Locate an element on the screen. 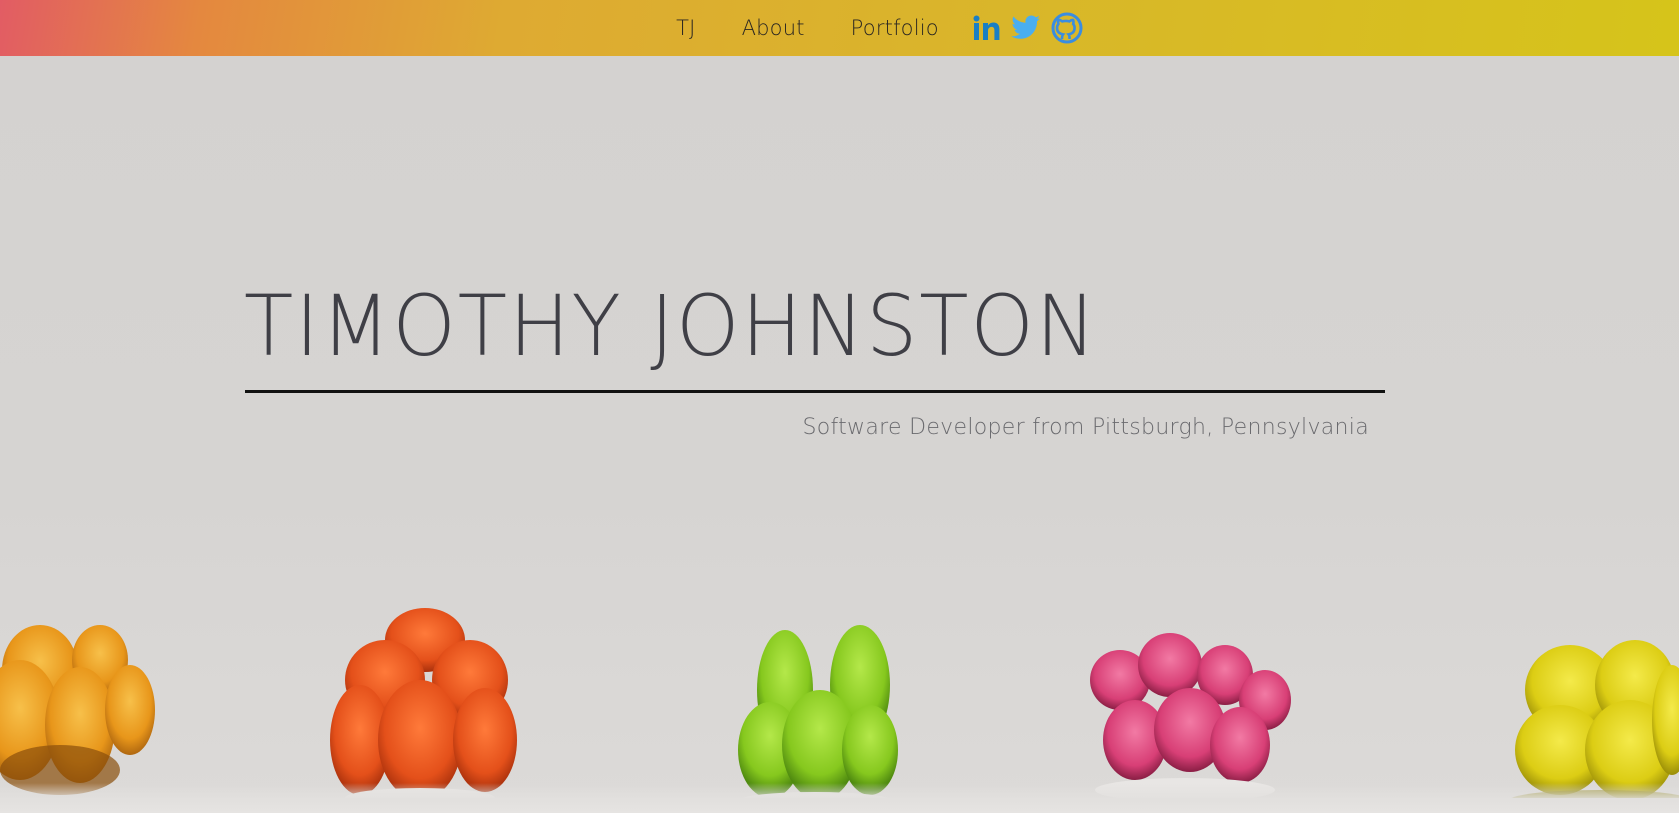 The height and width of the screenshot is (813, 1679). nav-inner: TJ About Portfolio is located at coordinates (879, 28).